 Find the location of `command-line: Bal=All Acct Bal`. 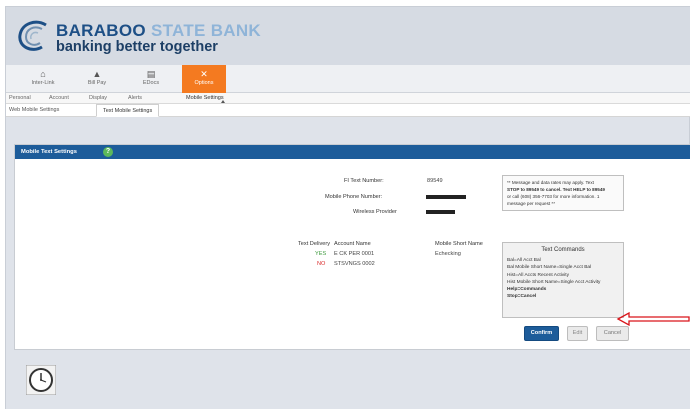

command-line: Bal=All Acct Bal is located at coordinates (524, 260).